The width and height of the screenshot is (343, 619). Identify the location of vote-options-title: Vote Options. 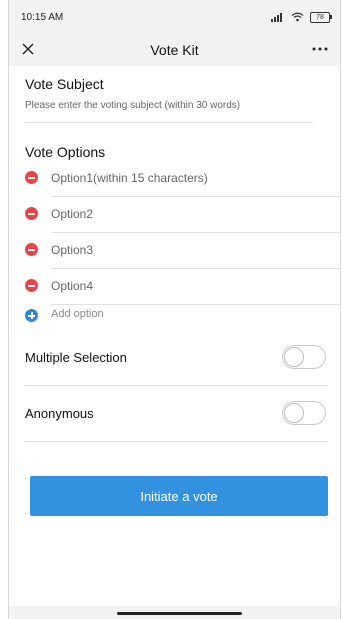
(65, 152).